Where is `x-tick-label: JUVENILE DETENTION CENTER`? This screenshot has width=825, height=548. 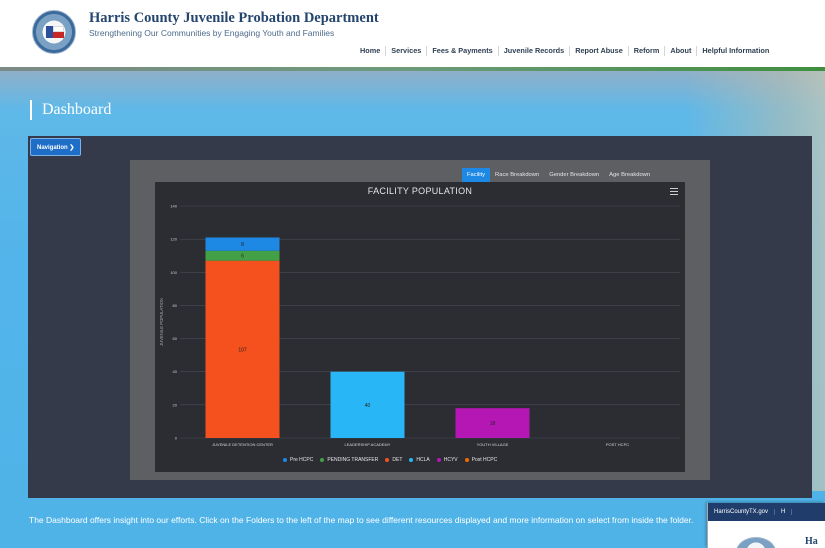 x-tick-label: JUVENILE DETENTION CENTER is located at coordinates (242, 444).